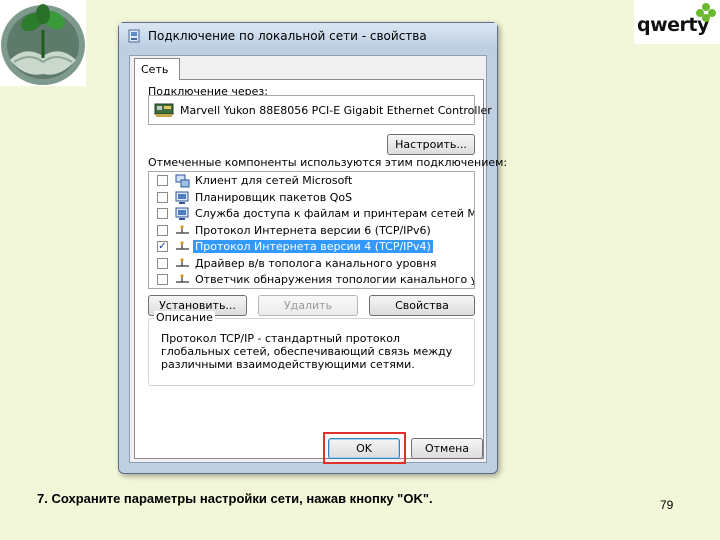  I want to click on cancel-button: Отмена, so click(447, 448).